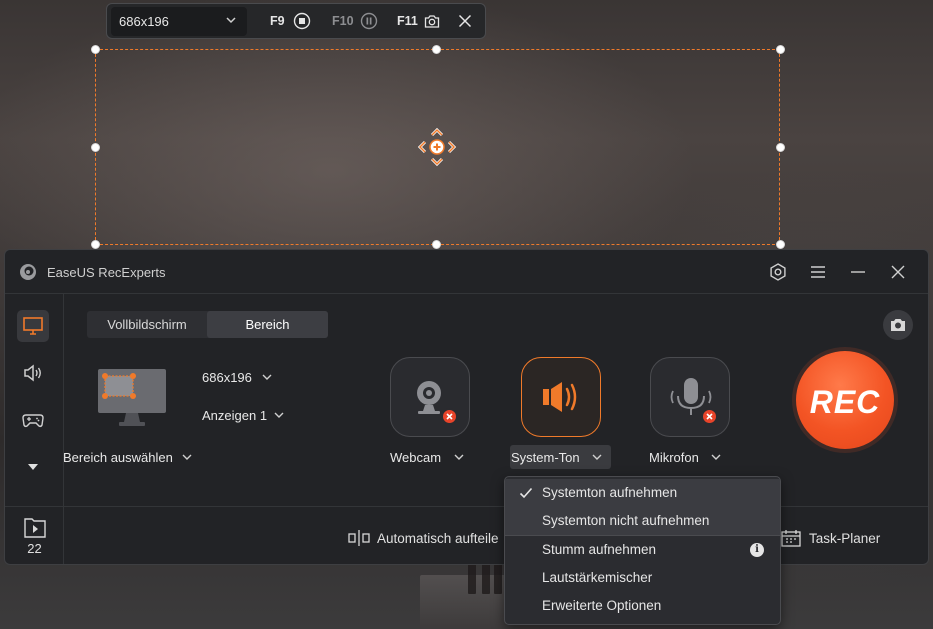 The image size is (933, 629). I want to click on check-icon, so click(526, 493).